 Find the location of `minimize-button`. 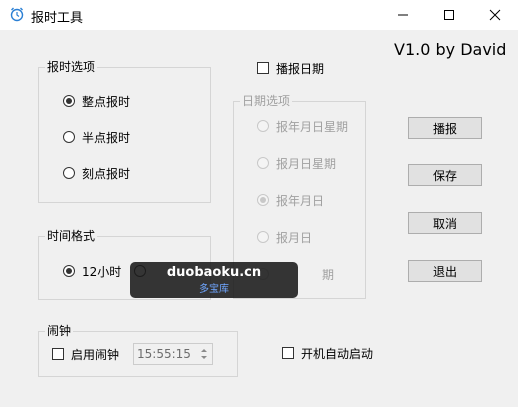

minimize-button is located at coordinates (403, 15).